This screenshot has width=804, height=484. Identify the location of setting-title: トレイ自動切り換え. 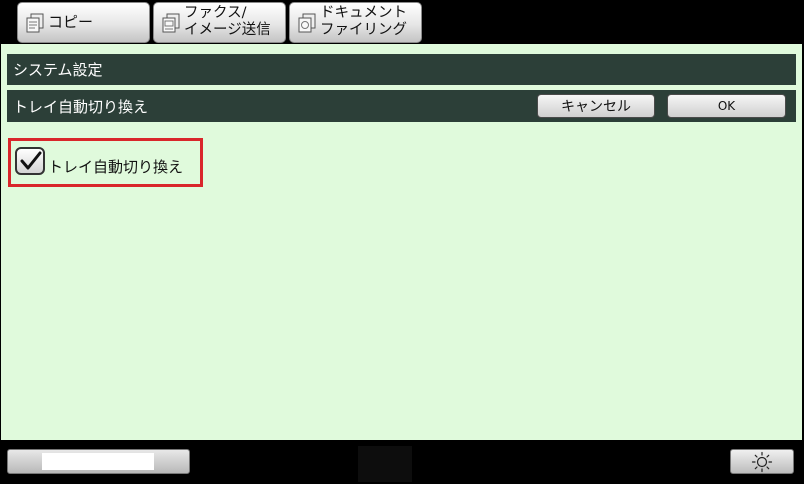
(81, 106).